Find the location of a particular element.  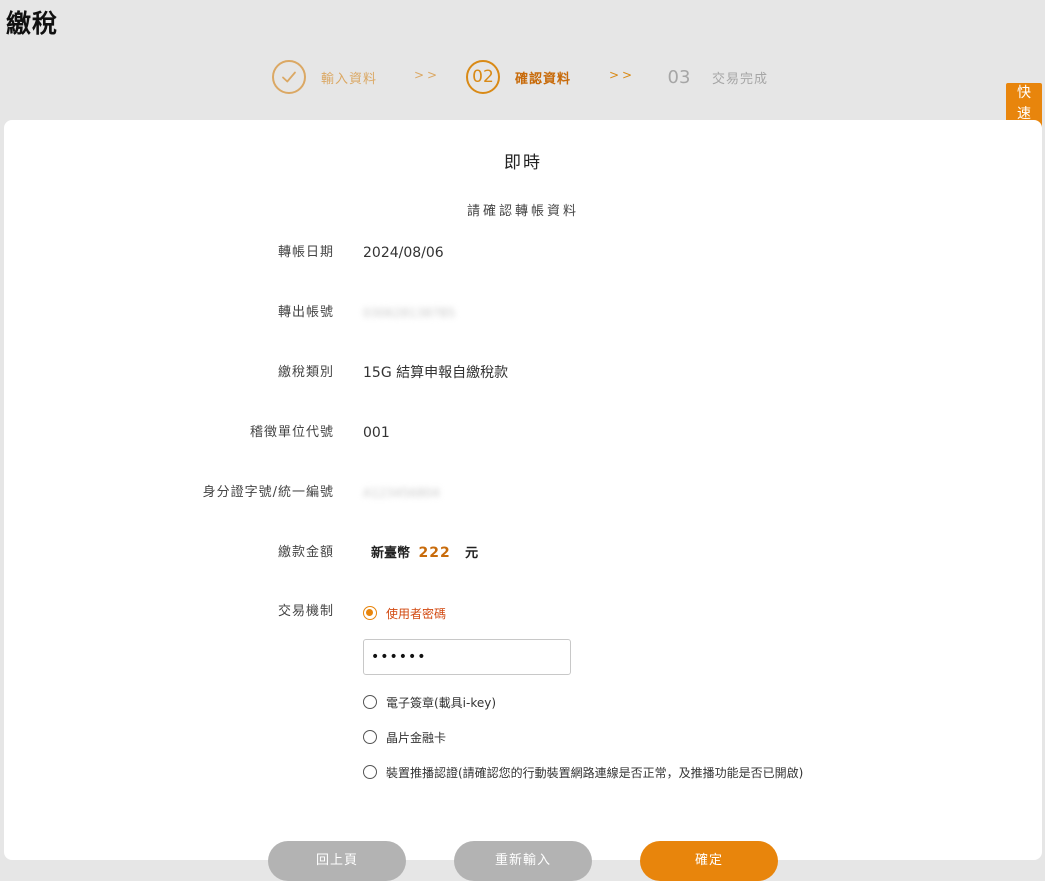

collection-unit-value: 001 is located at coordinates (376, 433).